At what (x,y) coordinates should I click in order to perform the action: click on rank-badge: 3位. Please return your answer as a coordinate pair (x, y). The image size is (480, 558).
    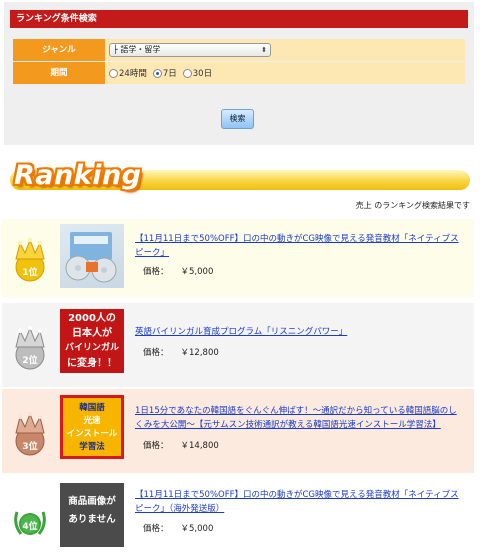
    Looking at the image, I should click on (30, 434).